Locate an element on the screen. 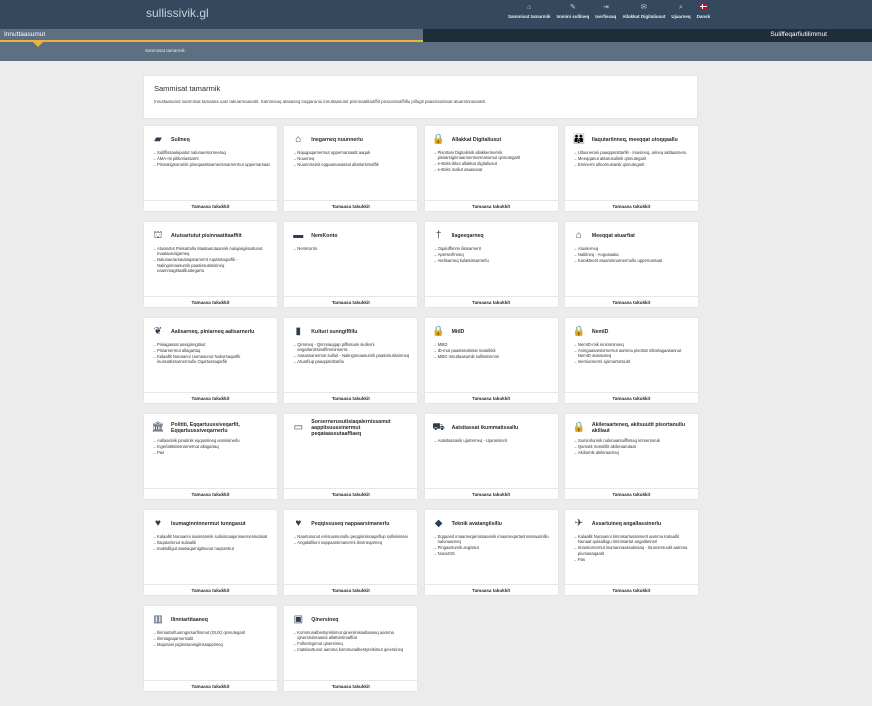 Image resolution: width=872 pixels, height=706 pixels. card-link: Ilinniagaqarnersiutit is located at coordinates (211, 639).